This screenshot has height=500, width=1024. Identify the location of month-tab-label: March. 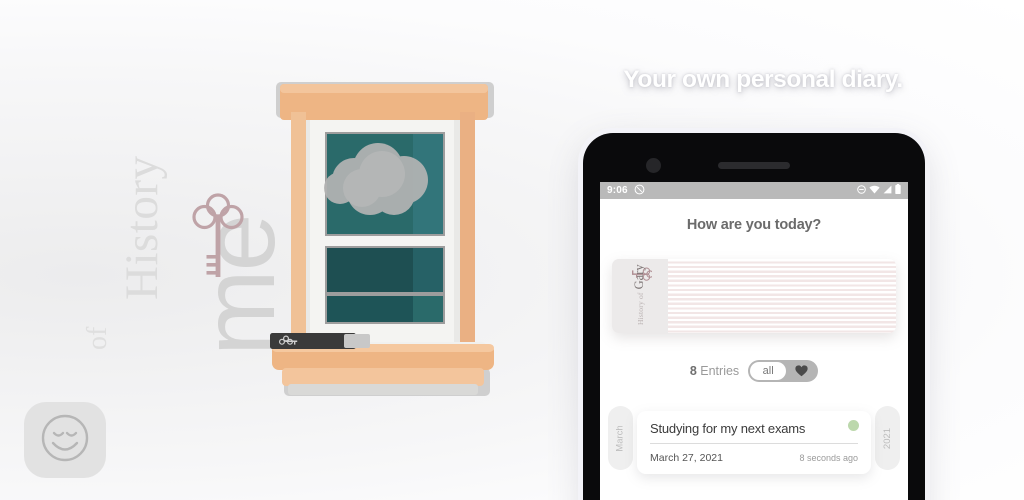
(620, 438).